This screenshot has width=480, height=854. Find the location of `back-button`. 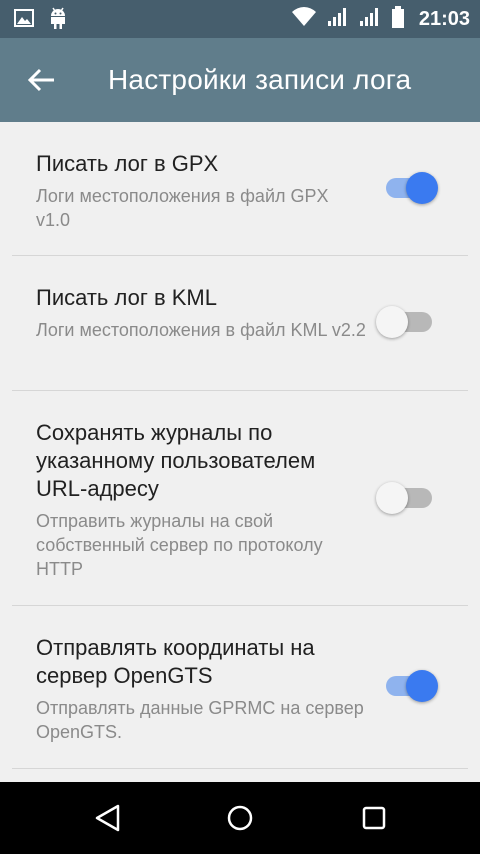

back-button is located at coordinates (42, 80).